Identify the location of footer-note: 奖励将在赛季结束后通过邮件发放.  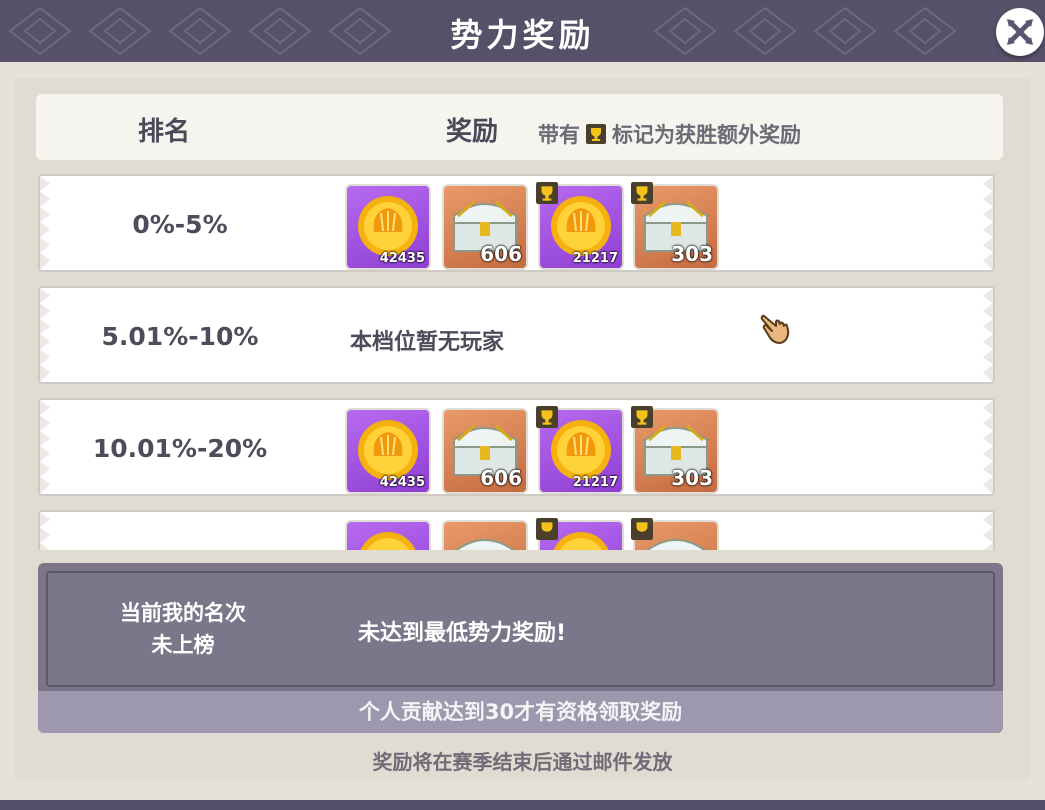
(522, 762).